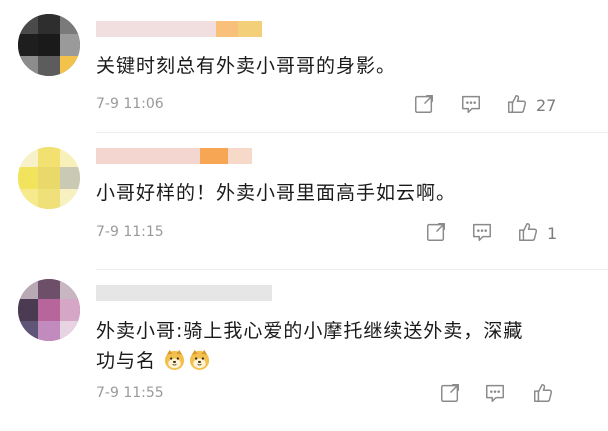 The width and height of the screenshot is (608, 431). I want to click on comment-text-line1: 外卖小哥:骑上我心爱的小摩托继续送外卖，深藏, so click(310, 331).